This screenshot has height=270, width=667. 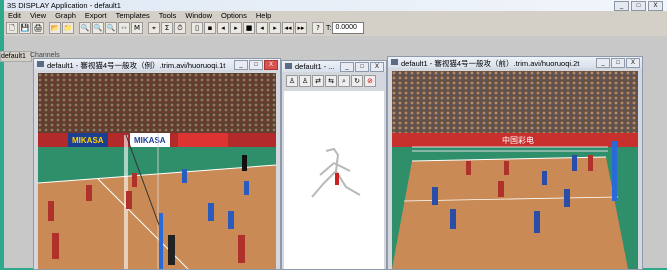 I want to click on app-window-controls: _ □ X, so click(x=638, y=6).